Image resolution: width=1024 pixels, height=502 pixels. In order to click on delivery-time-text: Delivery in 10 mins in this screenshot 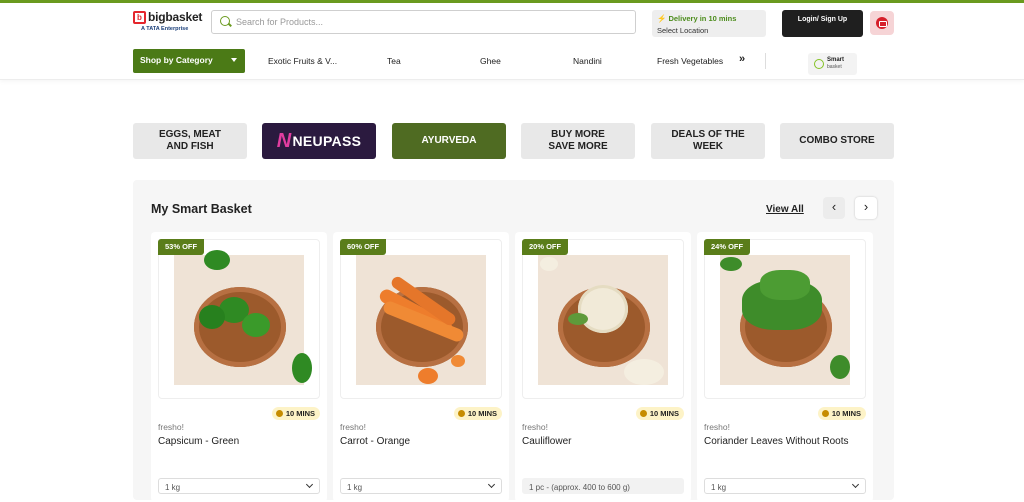, I will do `click(702, 18)`.